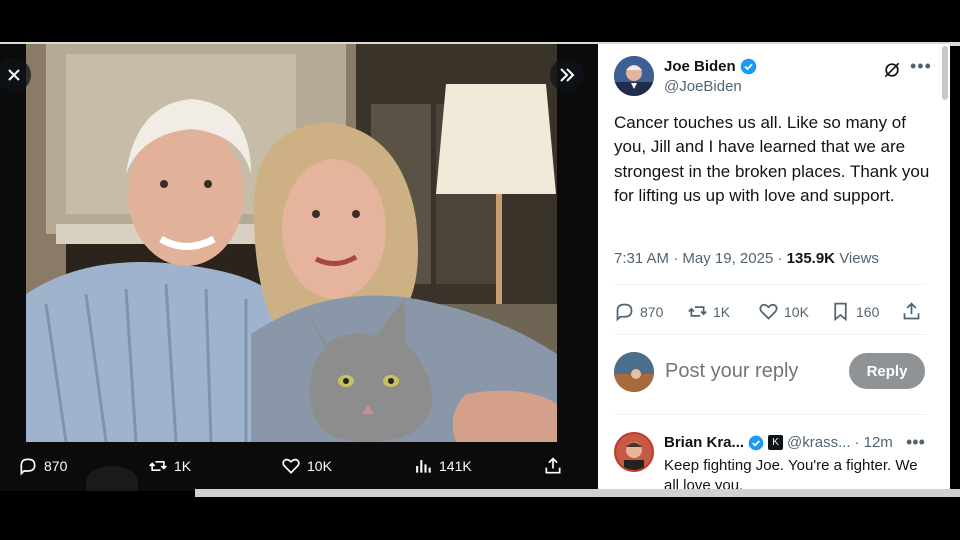 This screenshot has height=540, width=960. I want to click on media-views-count: 141K, so click(455, 466).